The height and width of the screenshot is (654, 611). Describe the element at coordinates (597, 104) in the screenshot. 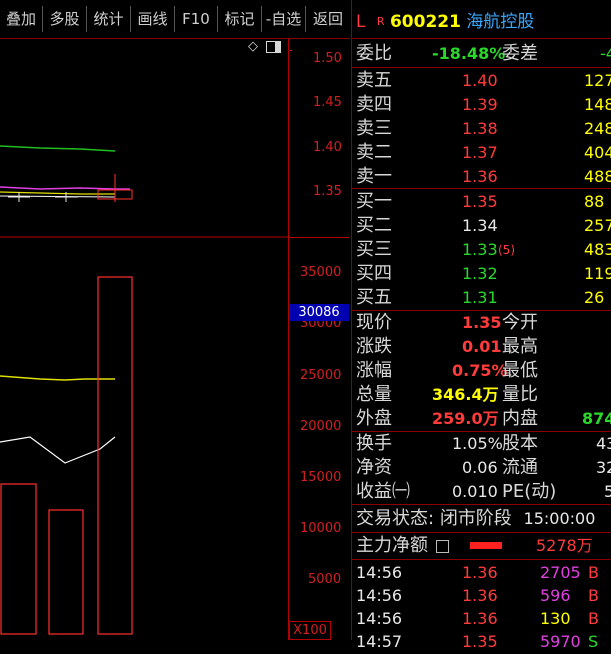

I see `sell-volume: 148` at that location.